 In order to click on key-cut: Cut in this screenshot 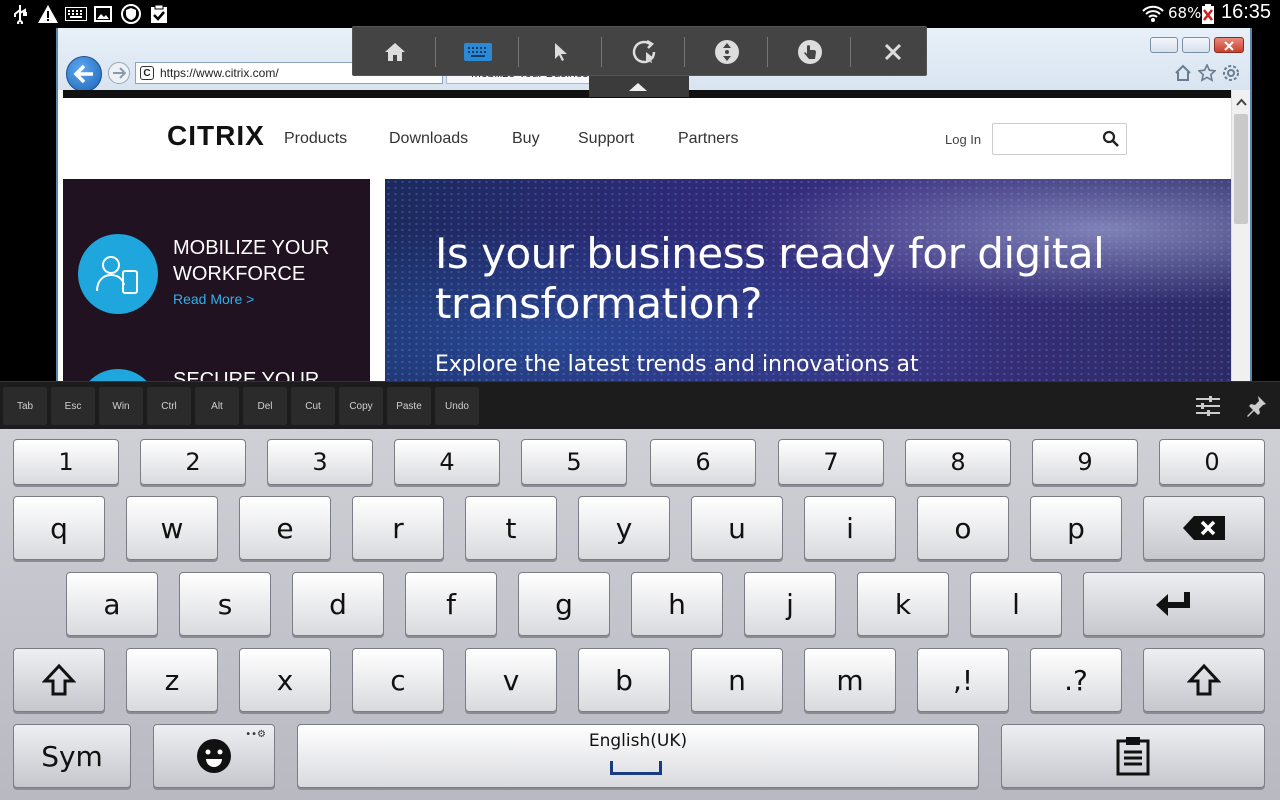, I will do `click(313, 406)`.